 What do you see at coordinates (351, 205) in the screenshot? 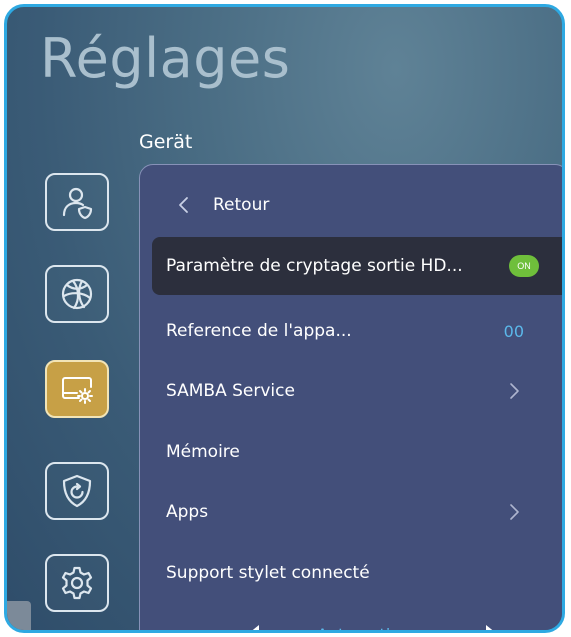
I see `back-button: Retour` at bounding box center [351, 205].